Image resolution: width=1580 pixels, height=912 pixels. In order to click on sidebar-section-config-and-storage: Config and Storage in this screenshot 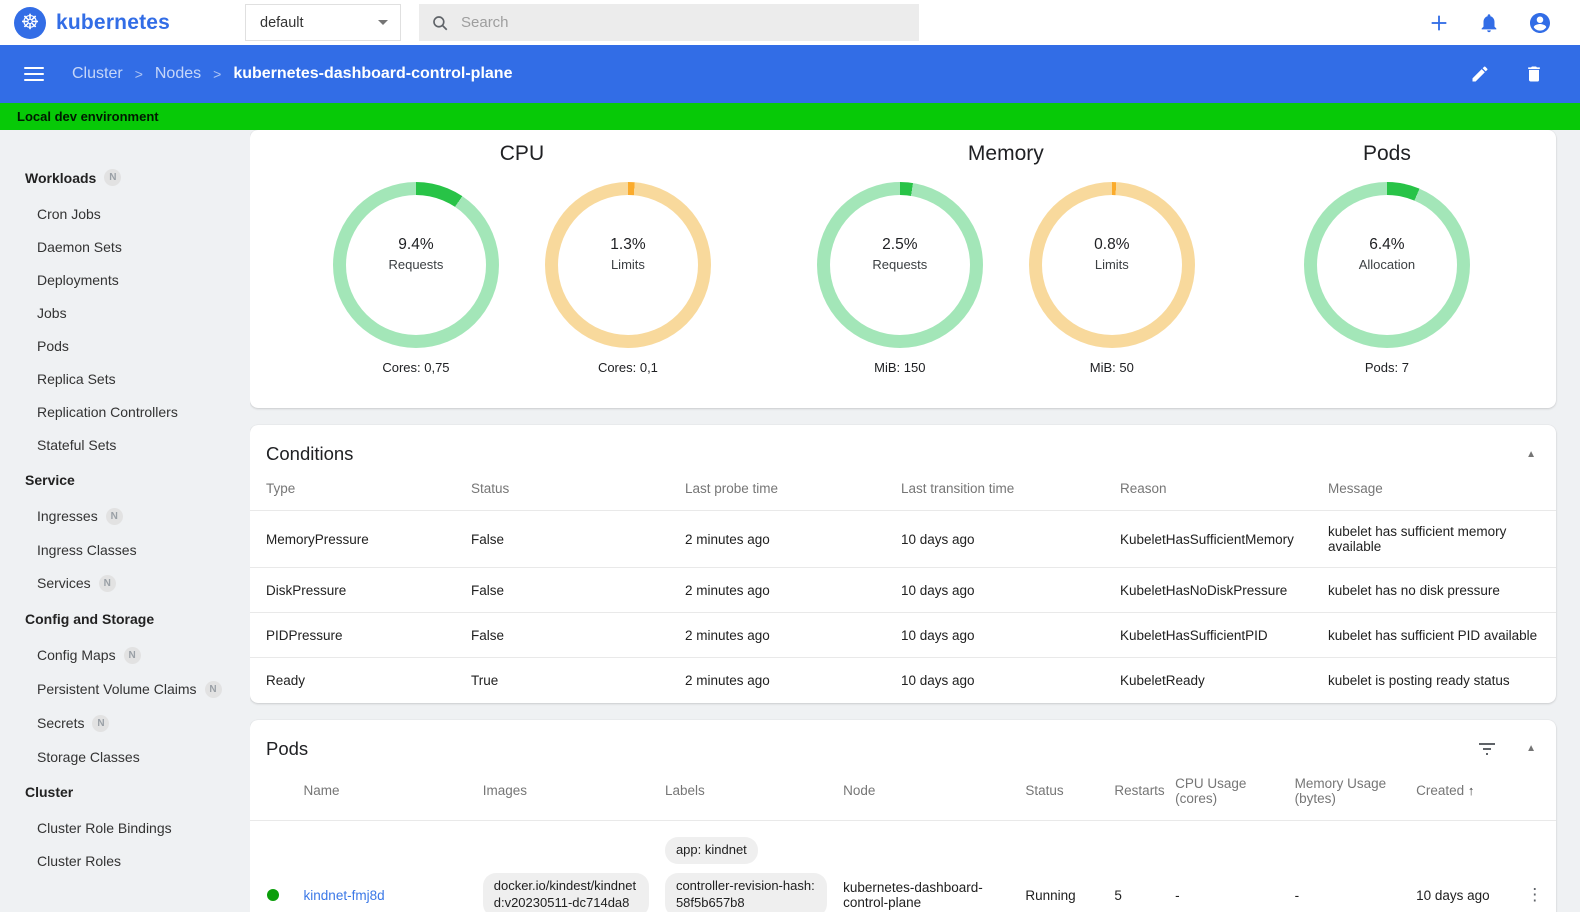, I will do `click(125, 619)`.